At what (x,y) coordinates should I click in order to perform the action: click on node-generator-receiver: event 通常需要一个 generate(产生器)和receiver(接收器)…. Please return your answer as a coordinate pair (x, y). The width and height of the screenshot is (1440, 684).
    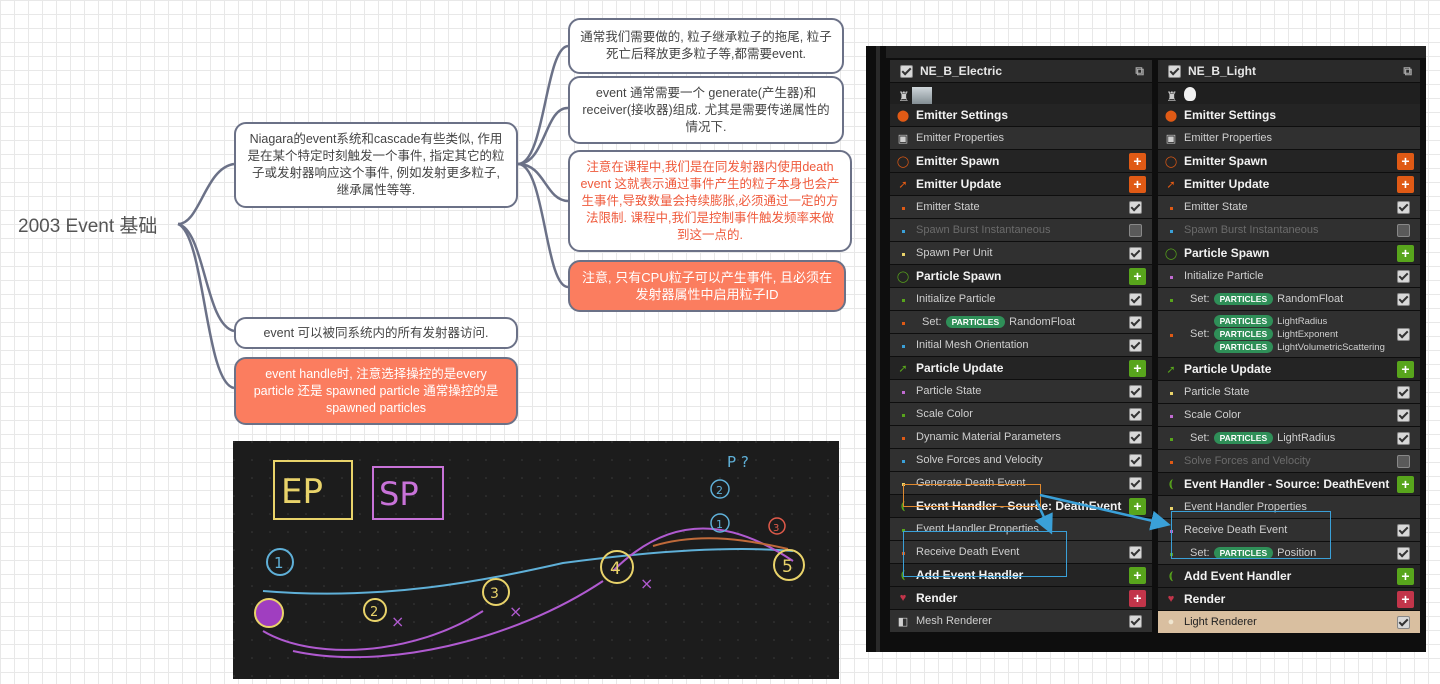
    Looking at the image, I should click on (706, 110).